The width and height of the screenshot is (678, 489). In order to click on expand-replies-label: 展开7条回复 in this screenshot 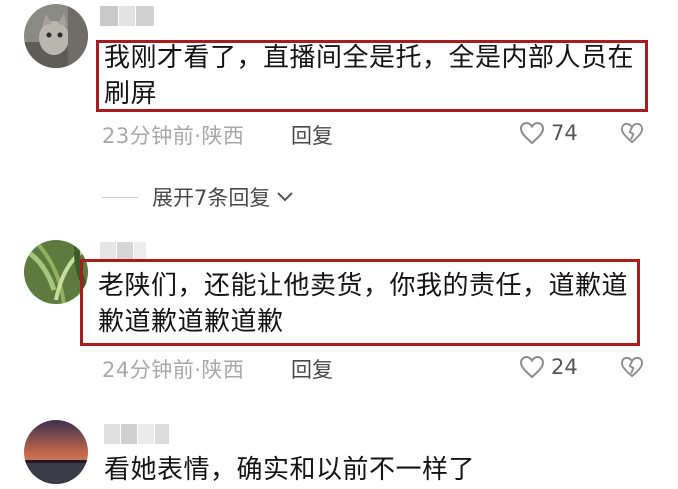, I will do `click(211, 198)`.